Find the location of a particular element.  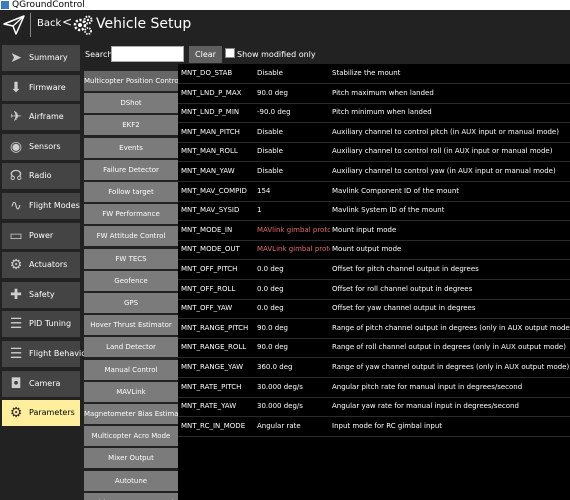

sidebar-item-summary: ➤ Summary is located at coordinates (41, 58).